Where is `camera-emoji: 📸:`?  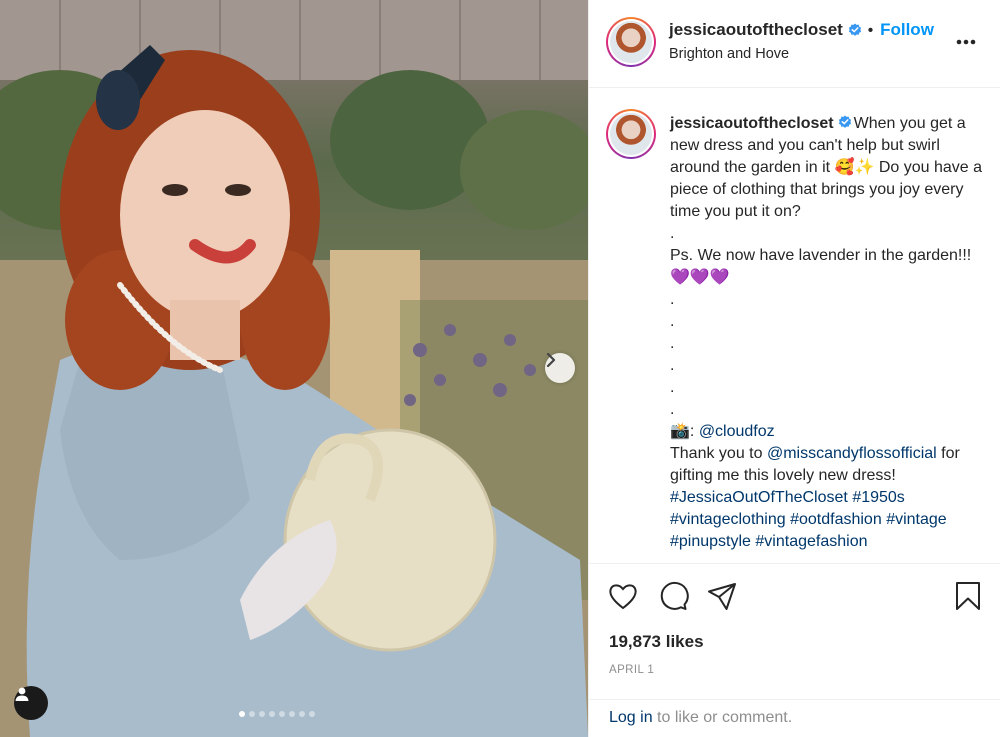 camera-emoji: 📸: is located at coordinates (684, 431).